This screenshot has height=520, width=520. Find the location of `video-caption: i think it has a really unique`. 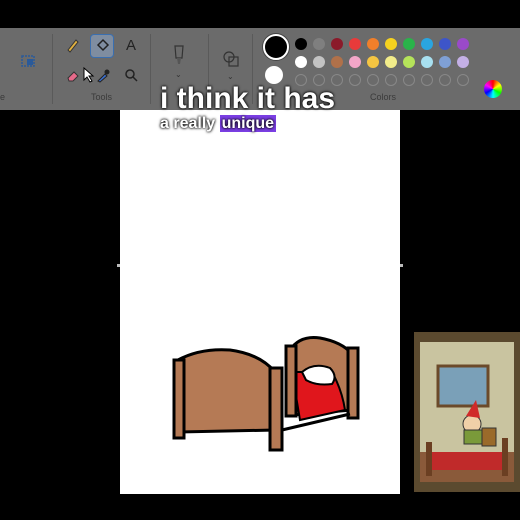

video-caption: i think it has a really unique is located at coordinates (247, 108).